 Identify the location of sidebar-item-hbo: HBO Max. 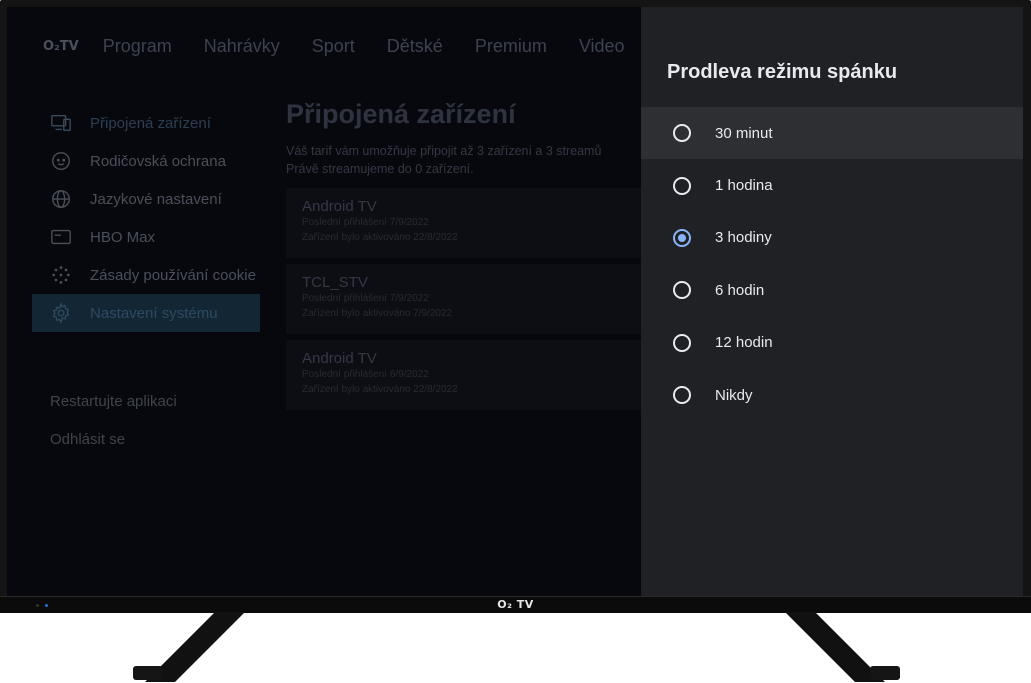
(146, 237).